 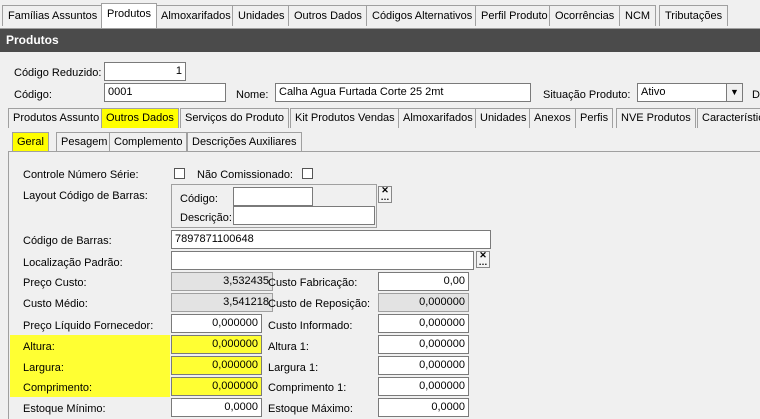 I want to click on tab-pesagem: Pesagem, so click(x=84, y=141).